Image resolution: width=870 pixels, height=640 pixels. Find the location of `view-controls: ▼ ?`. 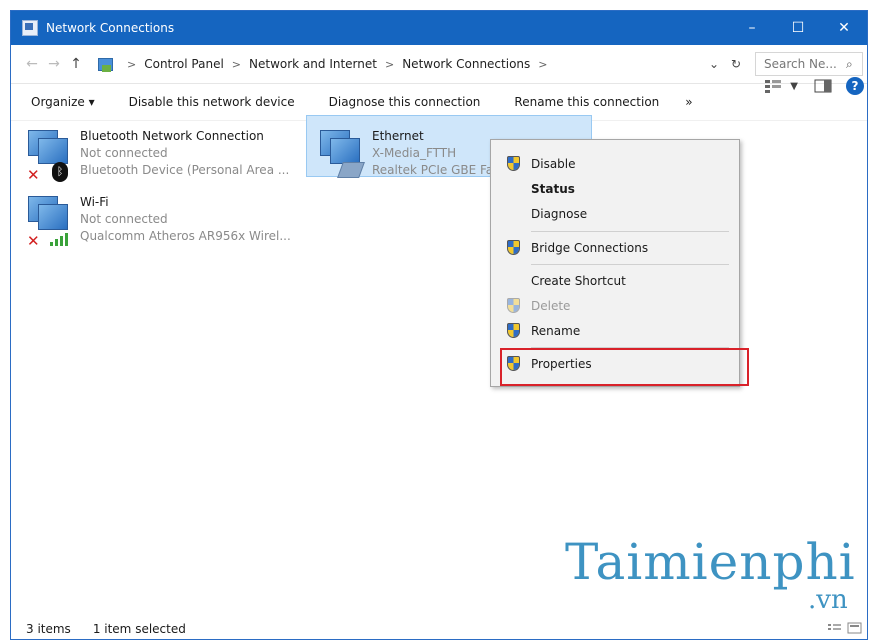

view-controls: ▼ ? is located at coordinates (814, 86).